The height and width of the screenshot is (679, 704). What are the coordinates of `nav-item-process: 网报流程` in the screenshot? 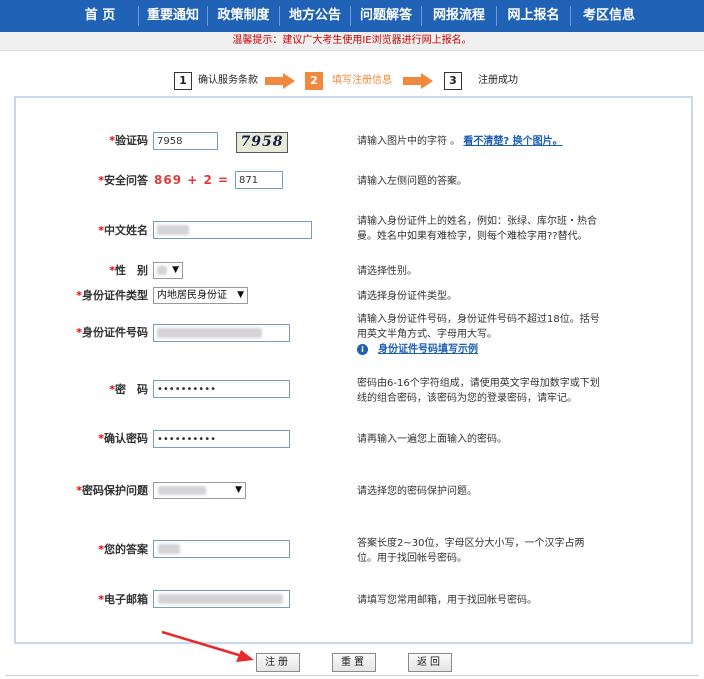 It's located at (459, 16).